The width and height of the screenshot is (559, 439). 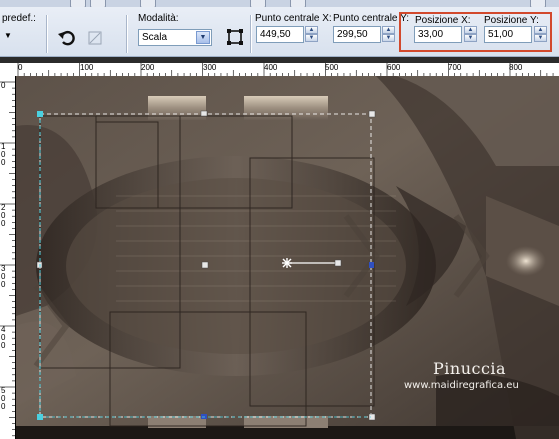 I want to click on apply-button, so click(x=95, y=38).